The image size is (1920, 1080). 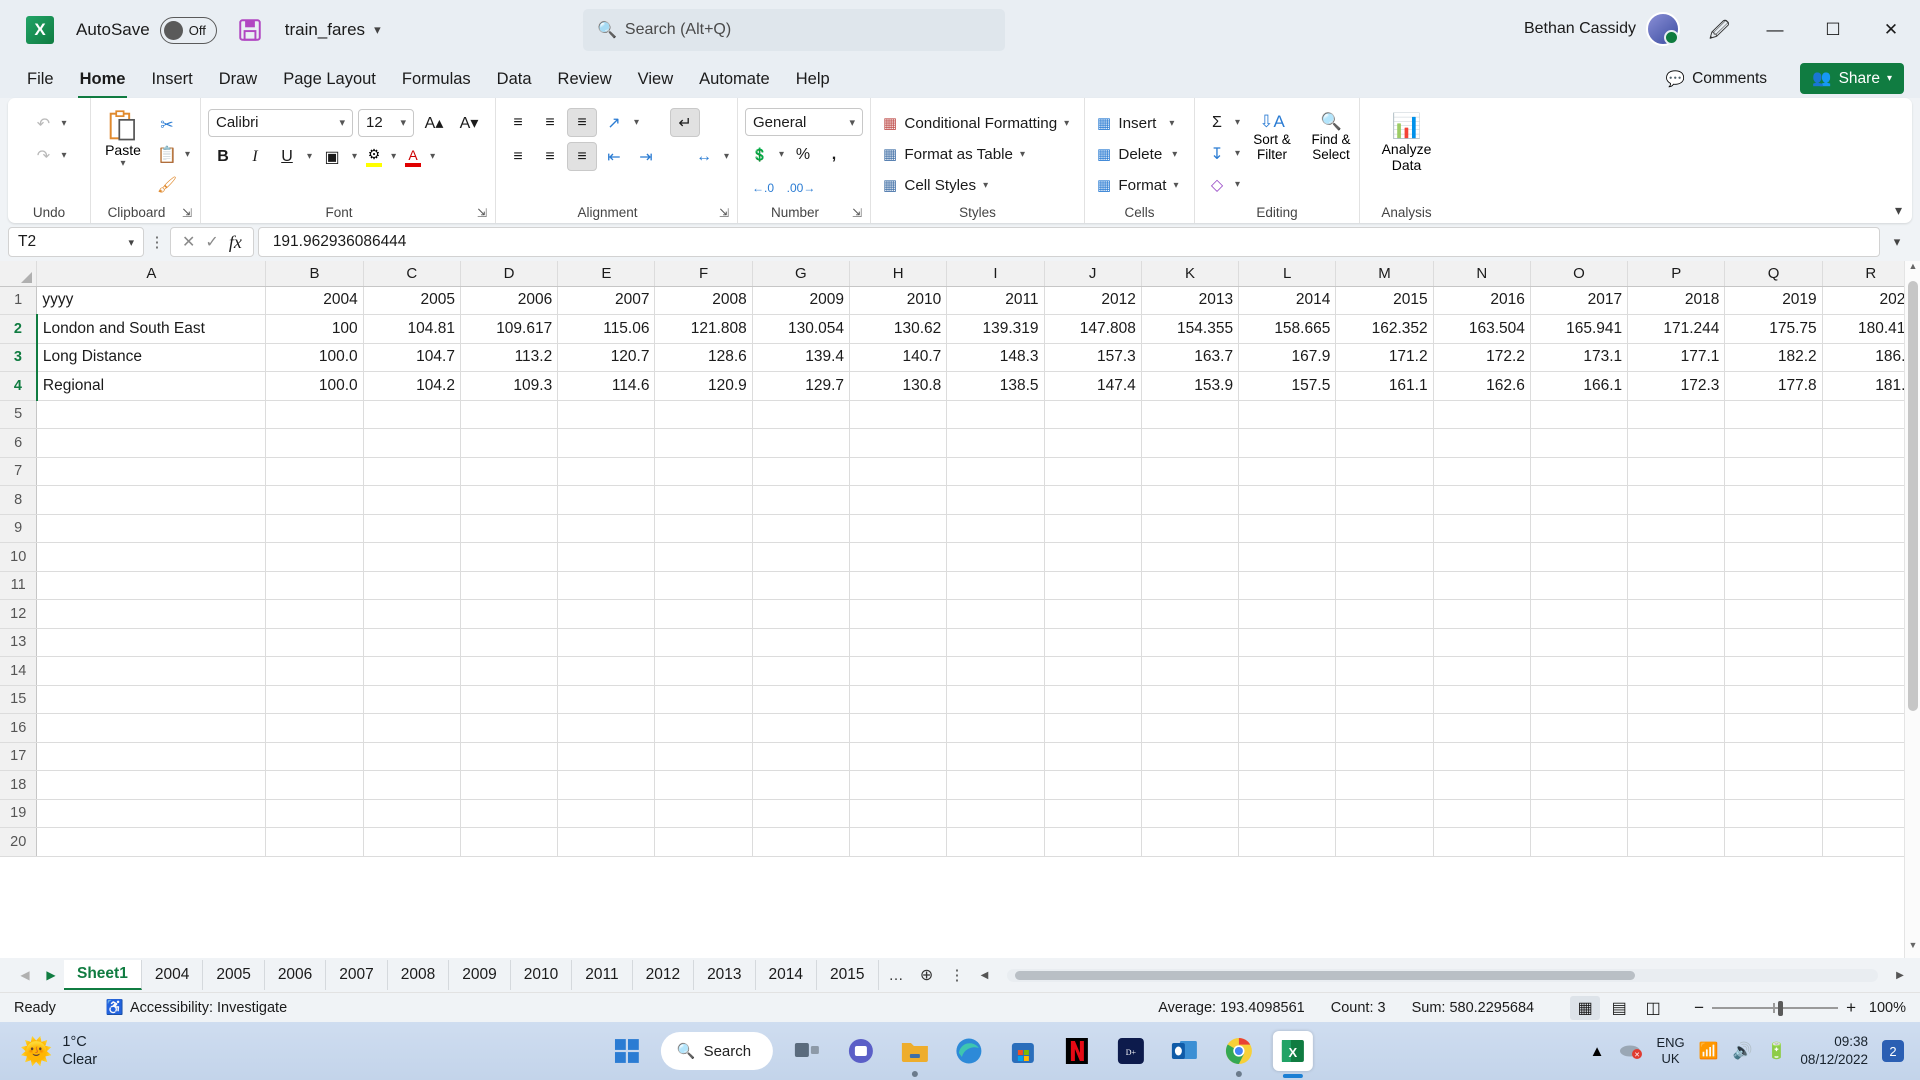 I want to click on cell-F3: 128.6, so click(x=703, y=357).